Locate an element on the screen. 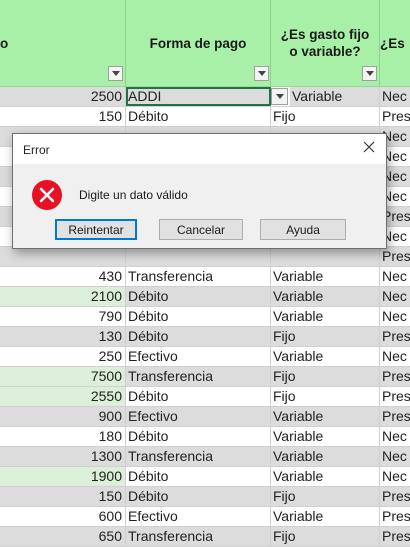 This screenshot has height=547, width=410. error-icon is located at coordinates (47, 195).